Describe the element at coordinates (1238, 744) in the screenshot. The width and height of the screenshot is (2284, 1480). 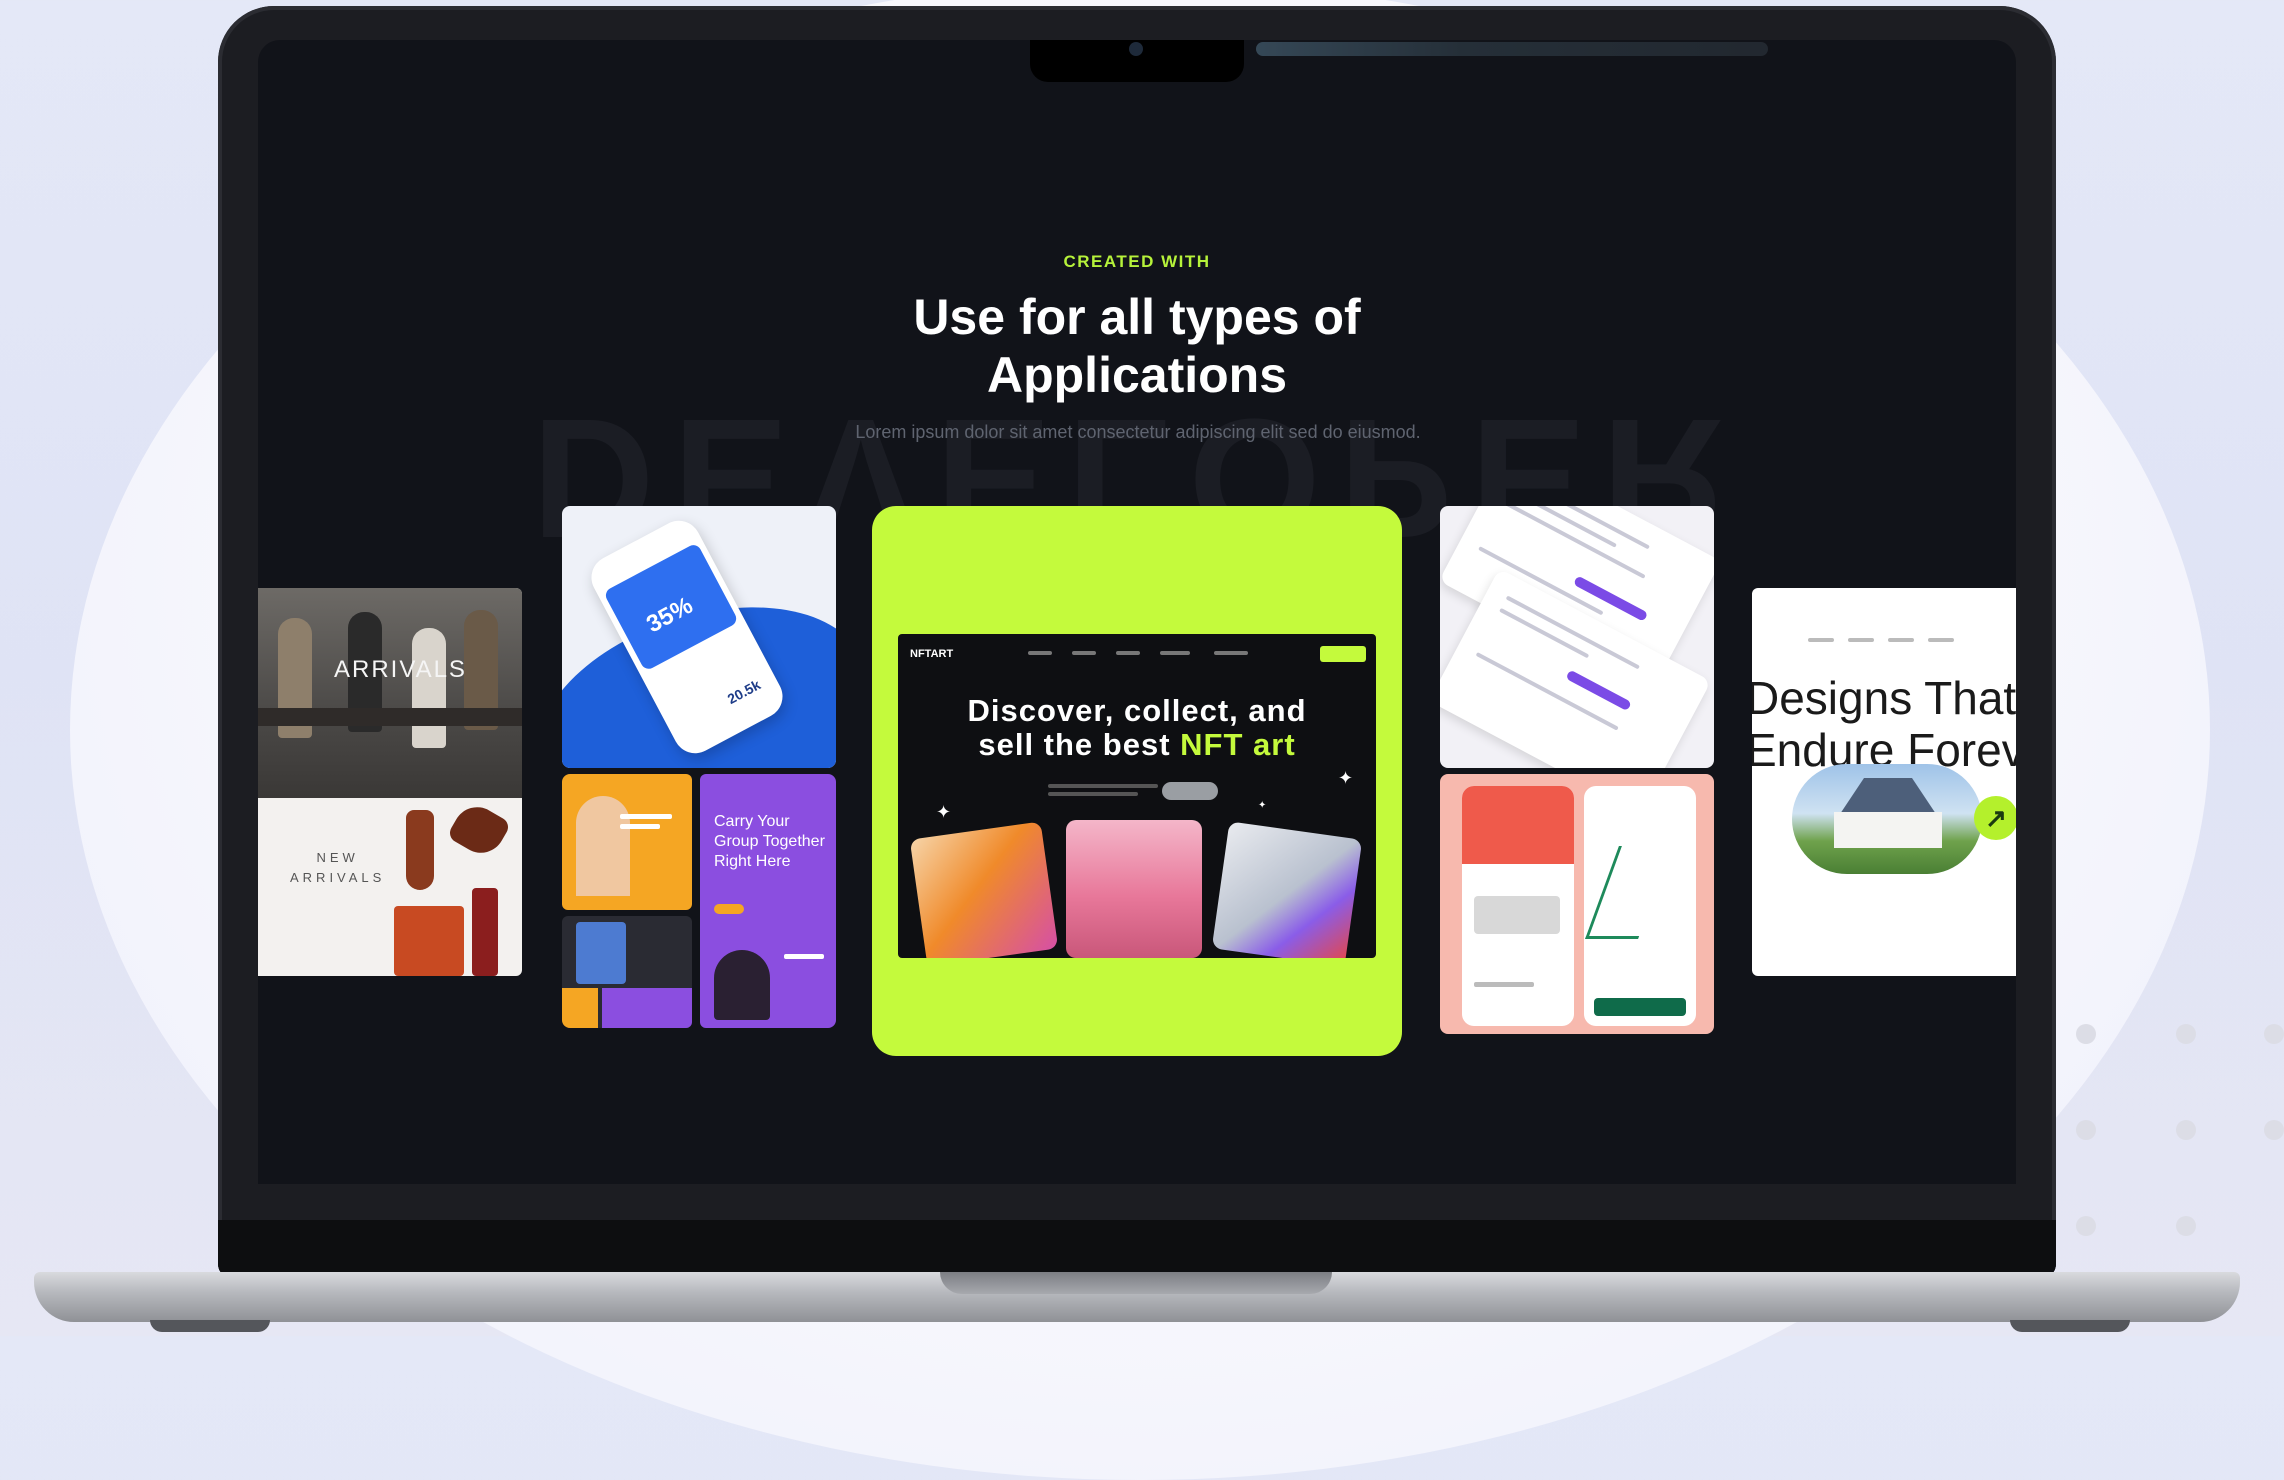
I see `nft-headline-highlight: NFT art` at that location.